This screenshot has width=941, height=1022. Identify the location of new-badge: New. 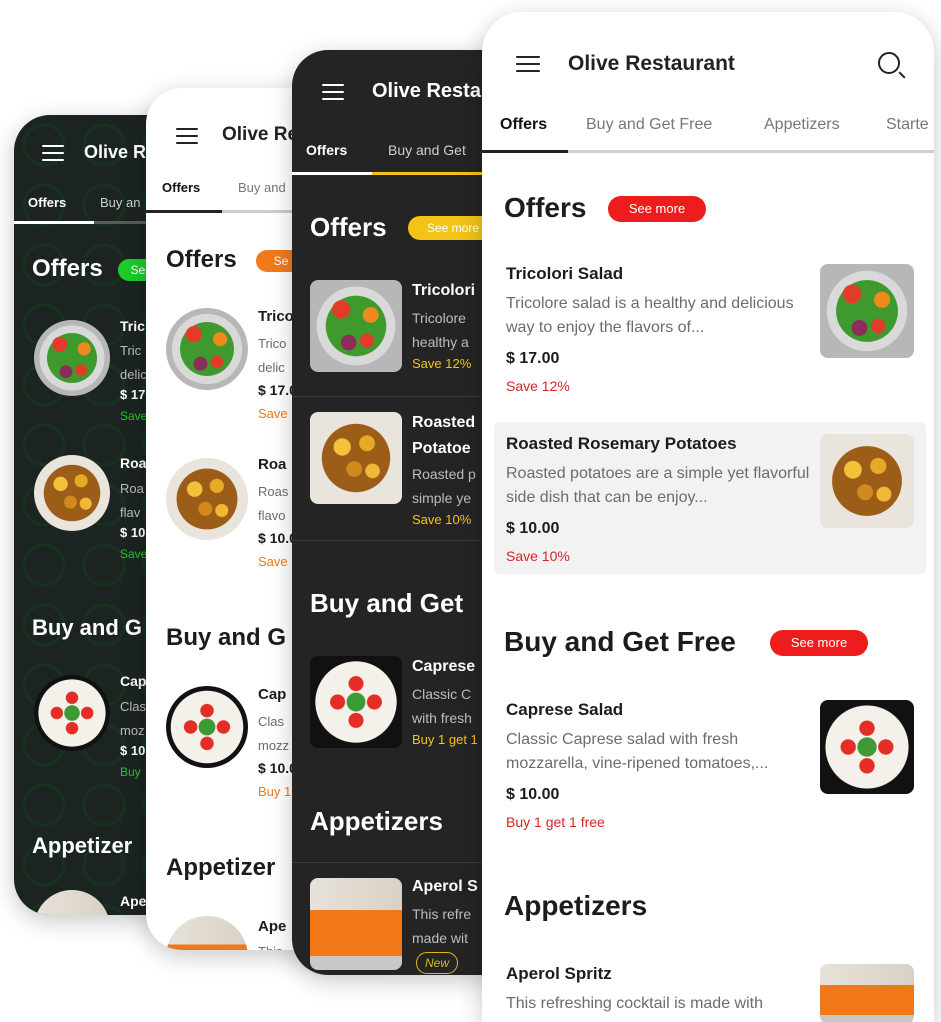
(437, 963).